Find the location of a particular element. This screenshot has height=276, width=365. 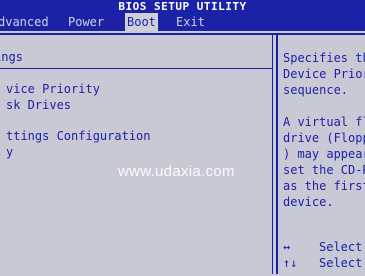

panel-divider is located at coordinates (277, 153).